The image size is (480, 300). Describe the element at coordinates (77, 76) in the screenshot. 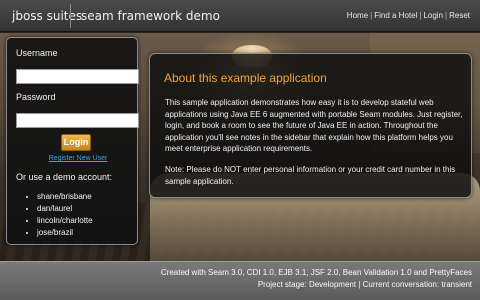

I see `username-input` at that location.